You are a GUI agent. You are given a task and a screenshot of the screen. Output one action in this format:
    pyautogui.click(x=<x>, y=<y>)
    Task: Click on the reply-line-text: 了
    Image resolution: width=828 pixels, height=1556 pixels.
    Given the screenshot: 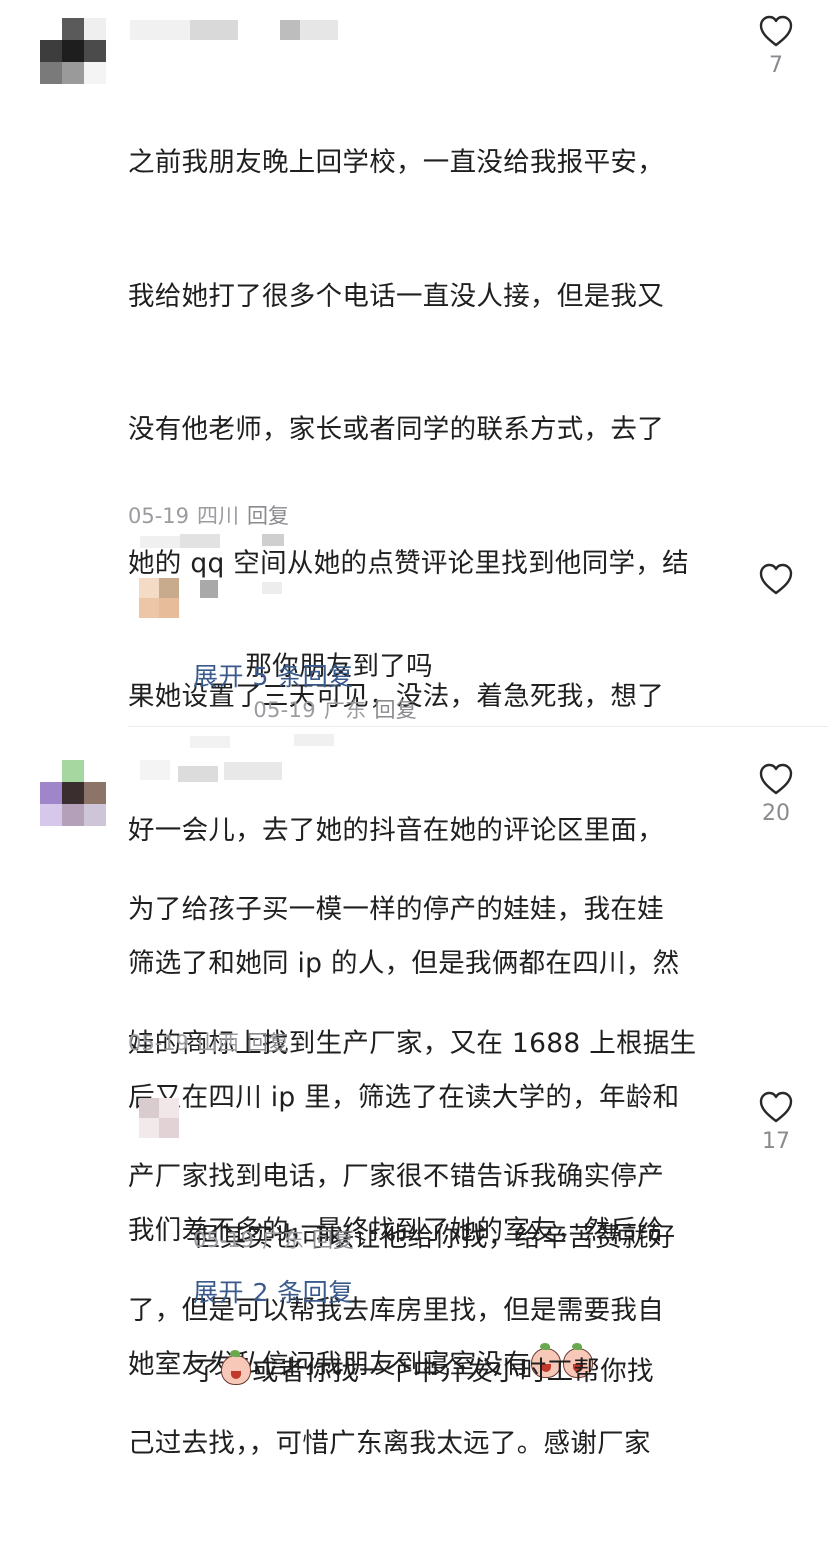 What is the action you would take?
    pyautogui.click(x=206, y=1371)
    